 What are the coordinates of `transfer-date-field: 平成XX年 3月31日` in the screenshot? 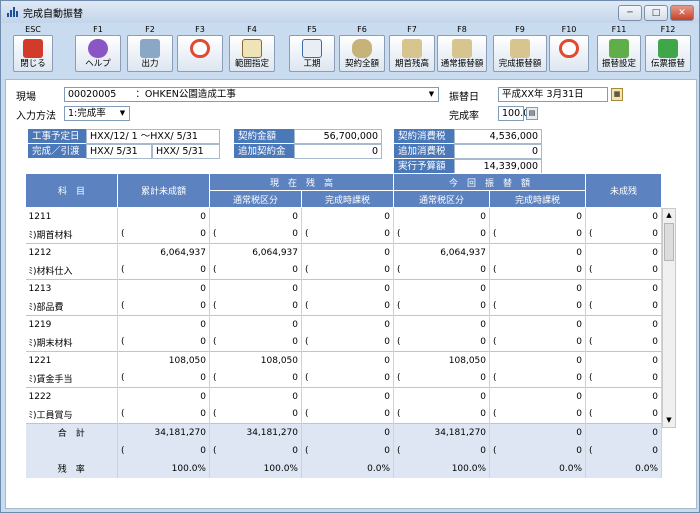 It's located at (553, 94).